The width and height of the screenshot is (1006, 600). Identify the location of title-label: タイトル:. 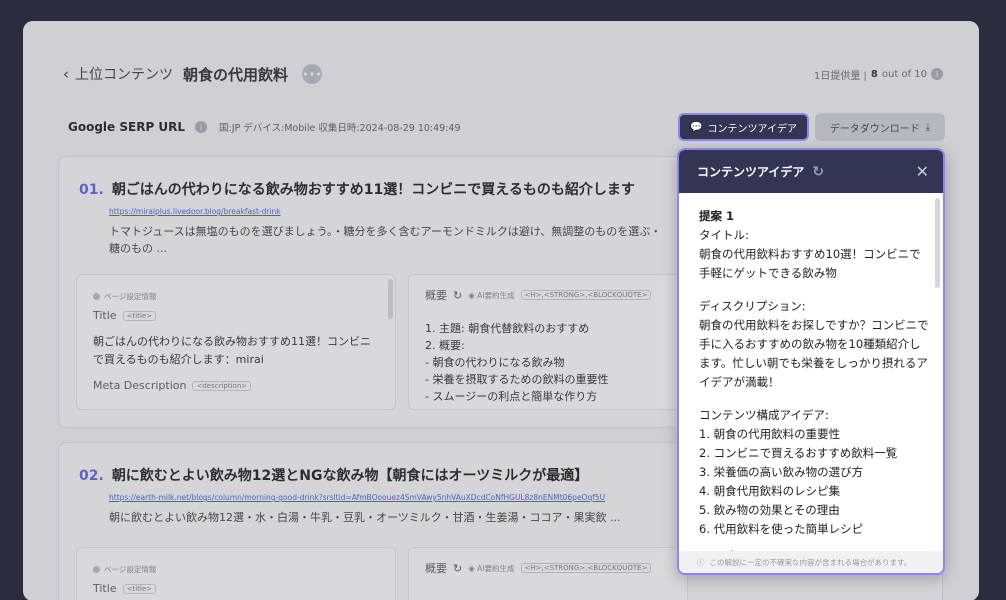
(724, 235).